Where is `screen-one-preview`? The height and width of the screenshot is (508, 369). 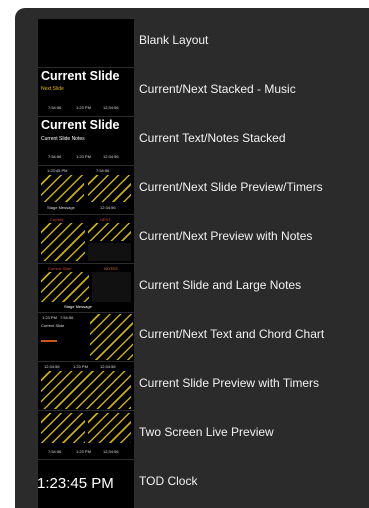
screen-one-preview is located at coordinates (63, 428).